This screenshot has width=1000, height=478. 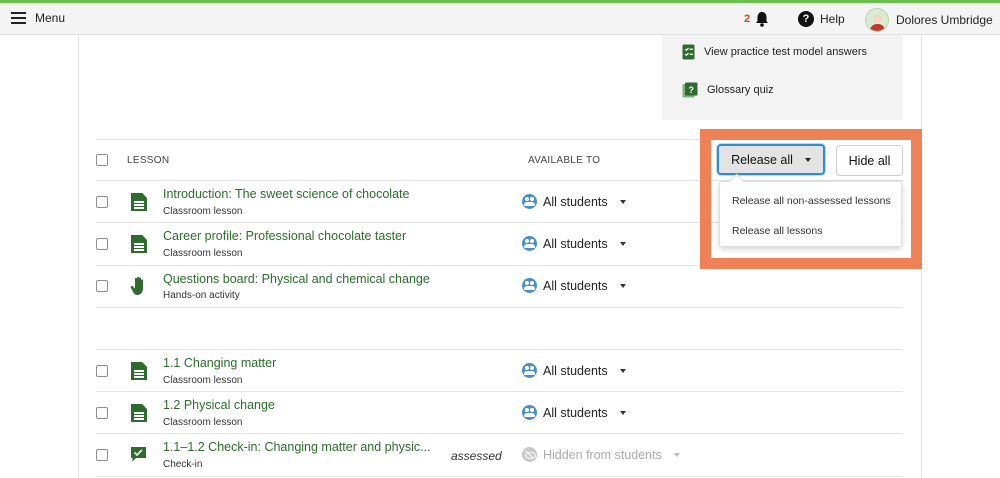 What do you see at coordinates (762, 19) in the screenshot?
I see `bell-icon` at bounding box center [762, 19].